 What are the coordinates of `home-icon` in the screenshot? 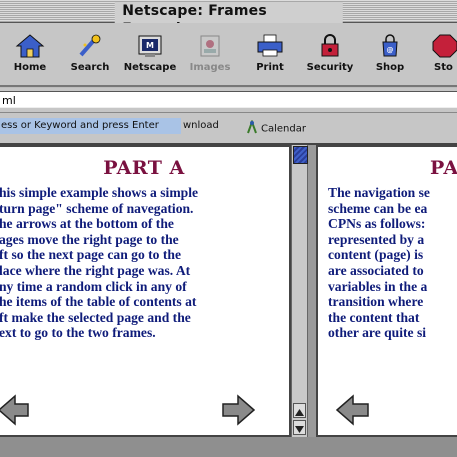 It's located at (30, 46).